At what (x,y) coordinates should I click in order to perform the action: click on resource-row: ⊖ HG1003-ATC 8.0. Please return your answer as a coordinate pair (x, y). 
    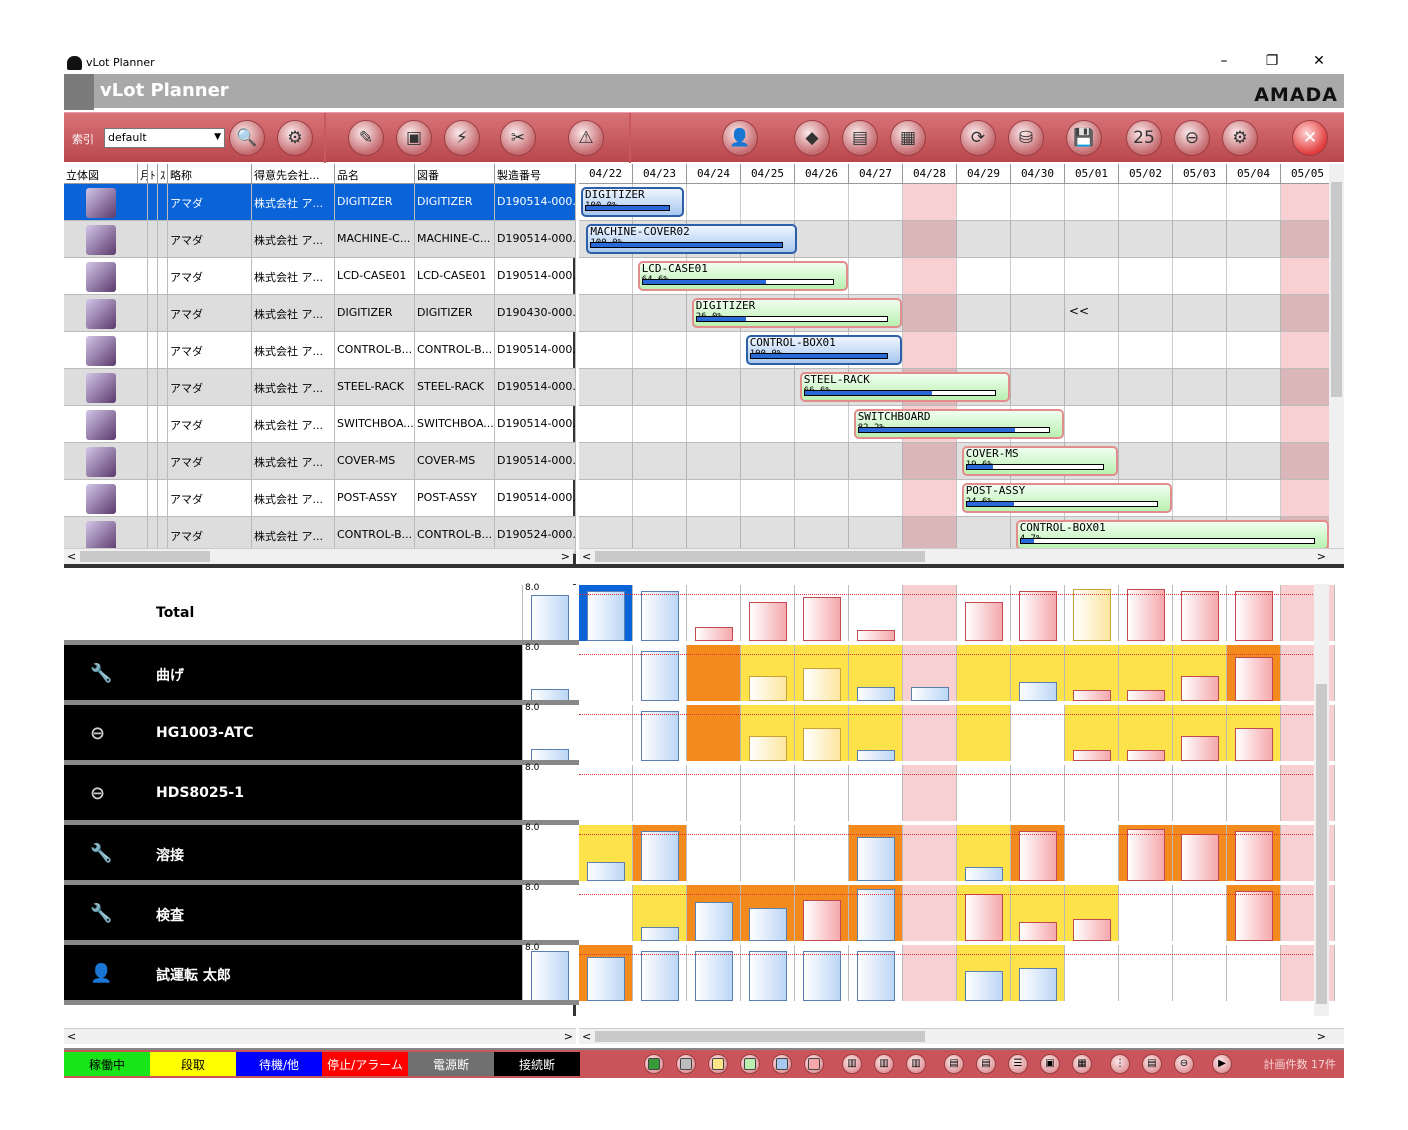
    Looking at the image, I should click on (320, 732).